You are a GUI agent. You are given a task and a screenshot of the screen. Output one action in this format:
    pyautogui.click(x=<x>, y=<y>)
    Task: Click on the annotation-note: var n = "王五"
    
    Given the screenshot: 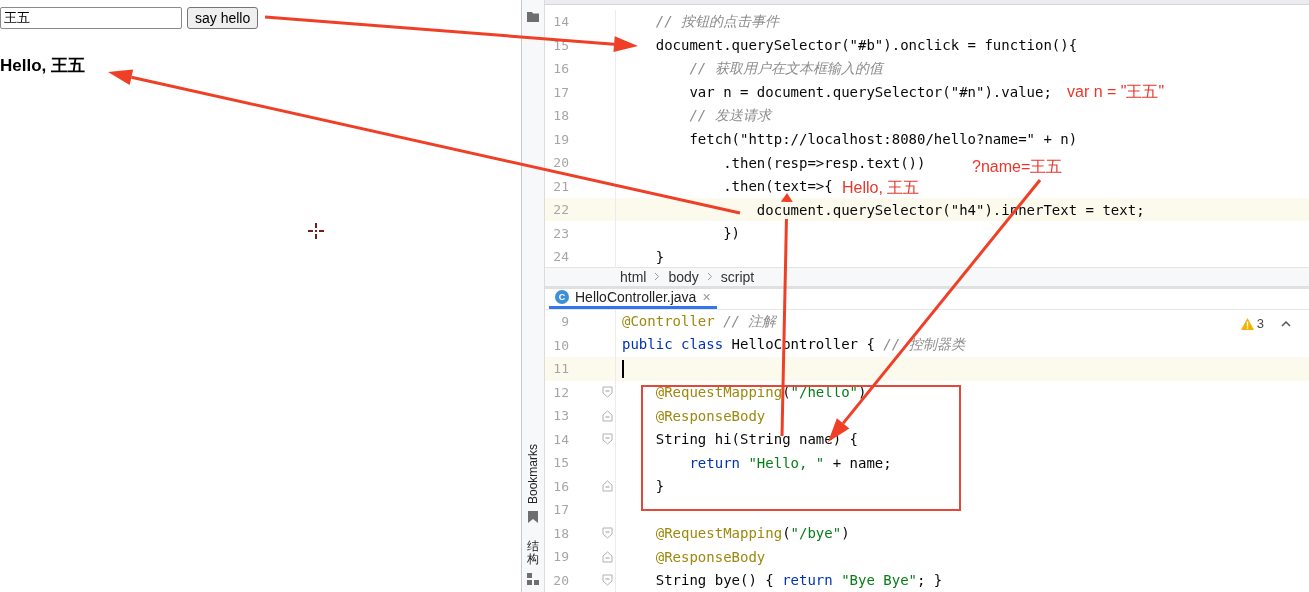 What is the action you would take?
    pyautogui.click(x=1116, y=92)
    